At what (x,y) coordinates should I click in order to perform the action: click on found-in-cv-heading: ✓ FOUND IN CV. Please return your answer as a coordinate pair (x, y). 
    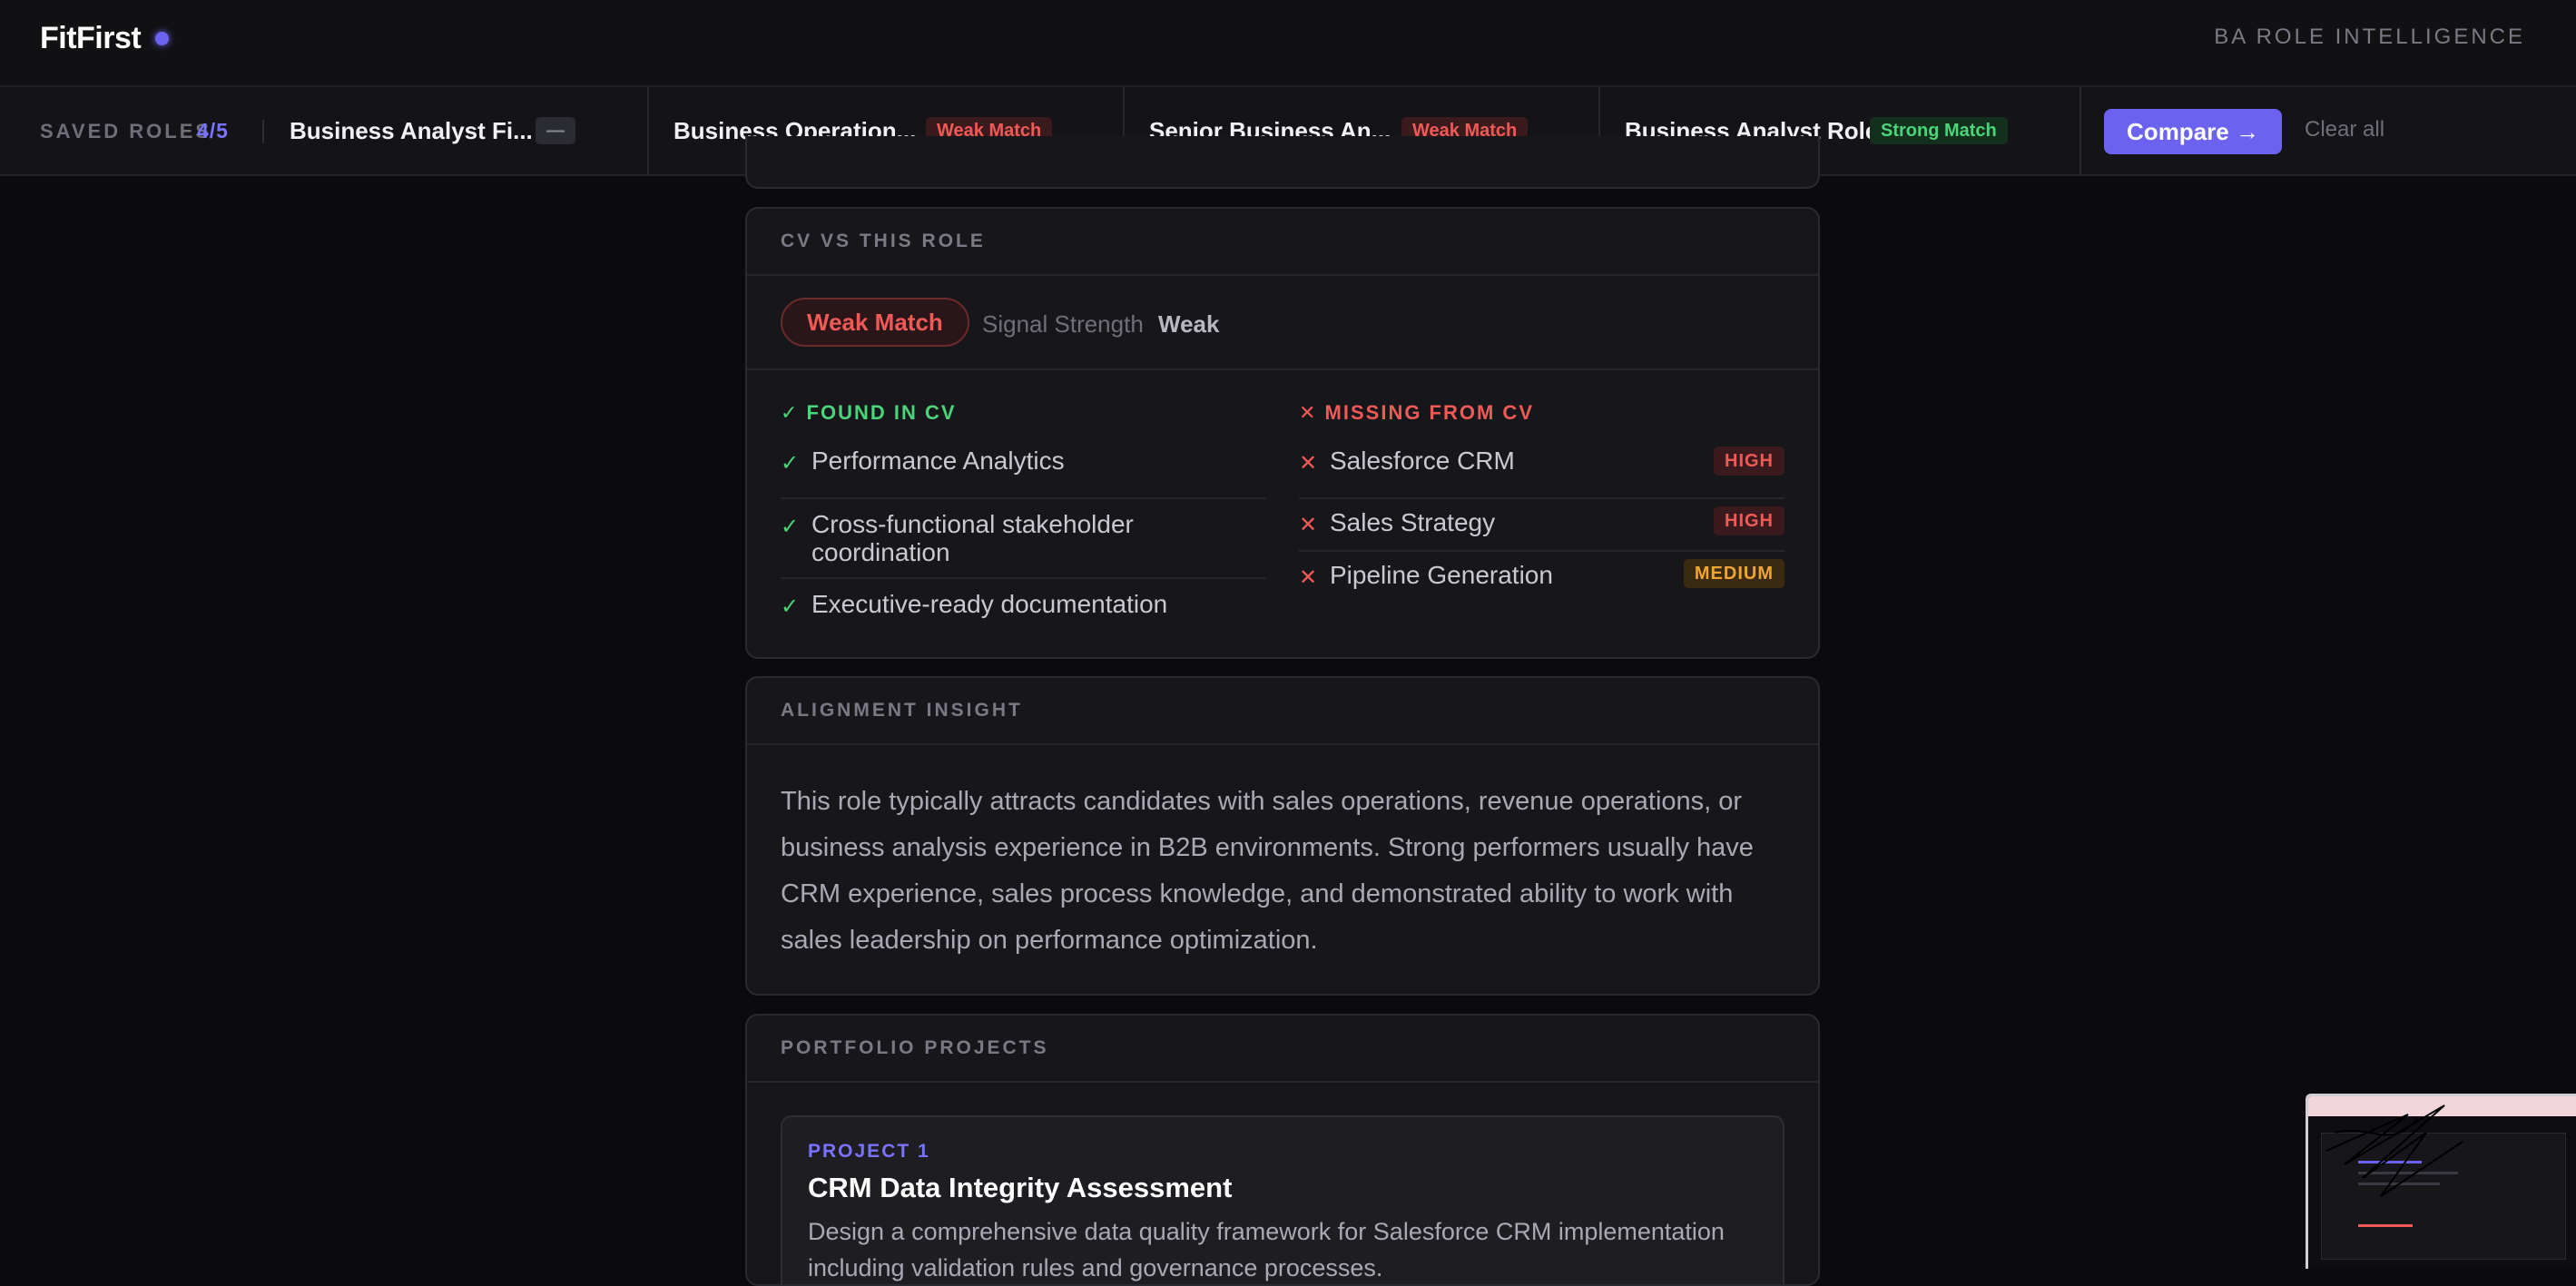
    Looking at the image, I should click on (869, 412).